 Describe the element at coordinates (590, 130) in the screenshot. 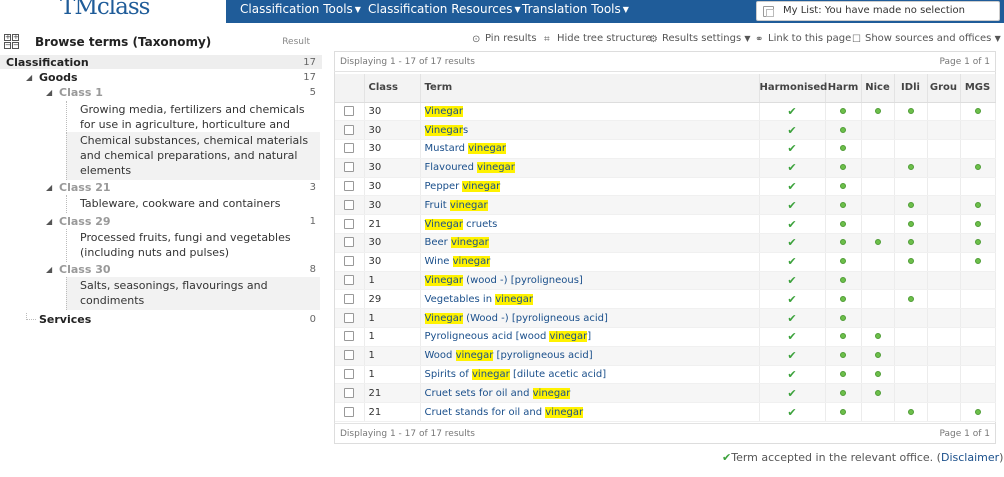

I see `term-cell: Vinegars` at that location.